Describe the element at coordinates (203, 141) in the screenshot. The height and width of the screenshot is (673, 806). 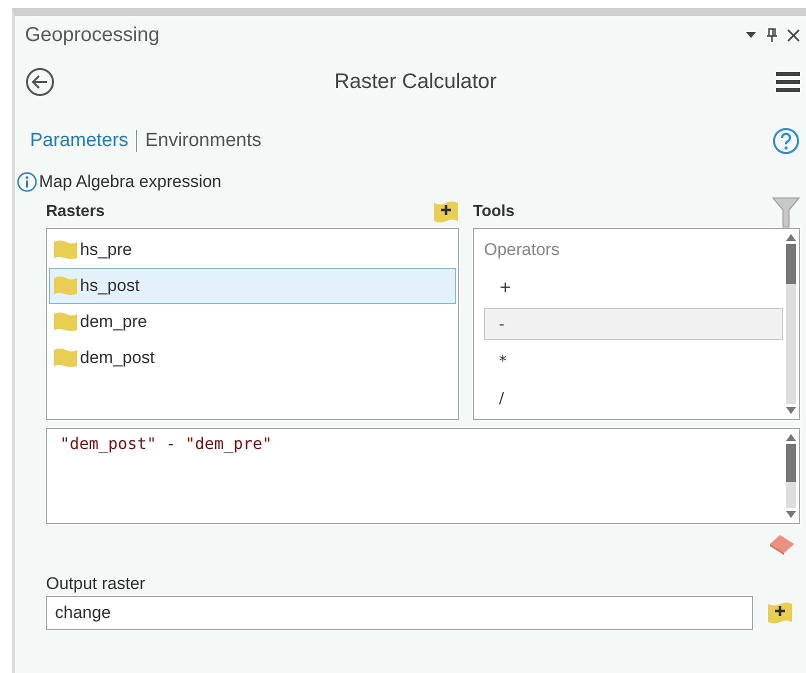
I see `tab: Environments` at that location.